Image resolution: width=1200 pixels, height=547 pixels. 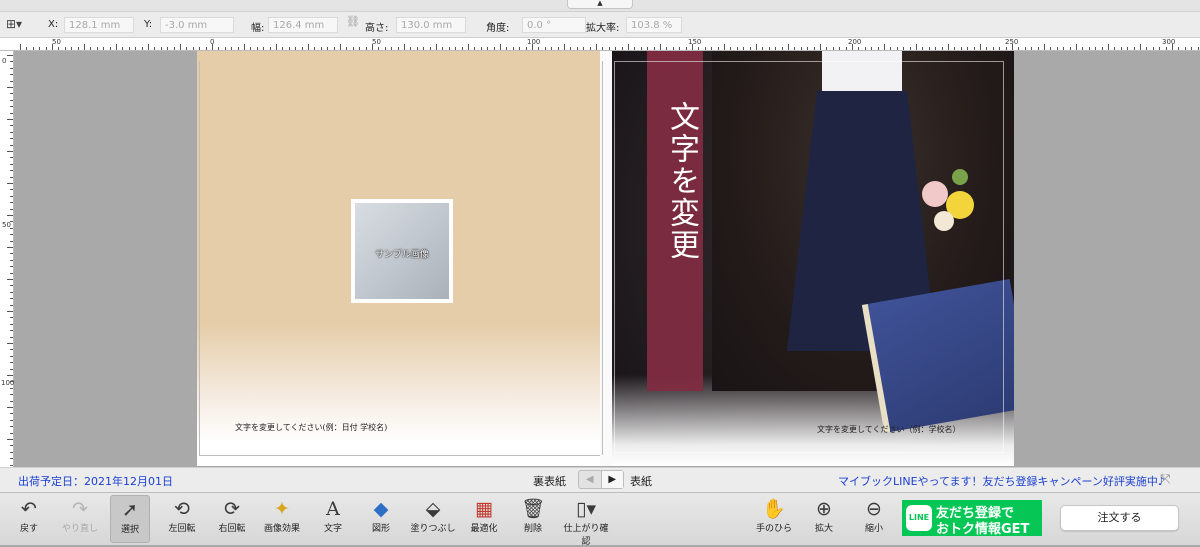 I want to click on x-field: 128.1 mm, so click(x=99, y=25).